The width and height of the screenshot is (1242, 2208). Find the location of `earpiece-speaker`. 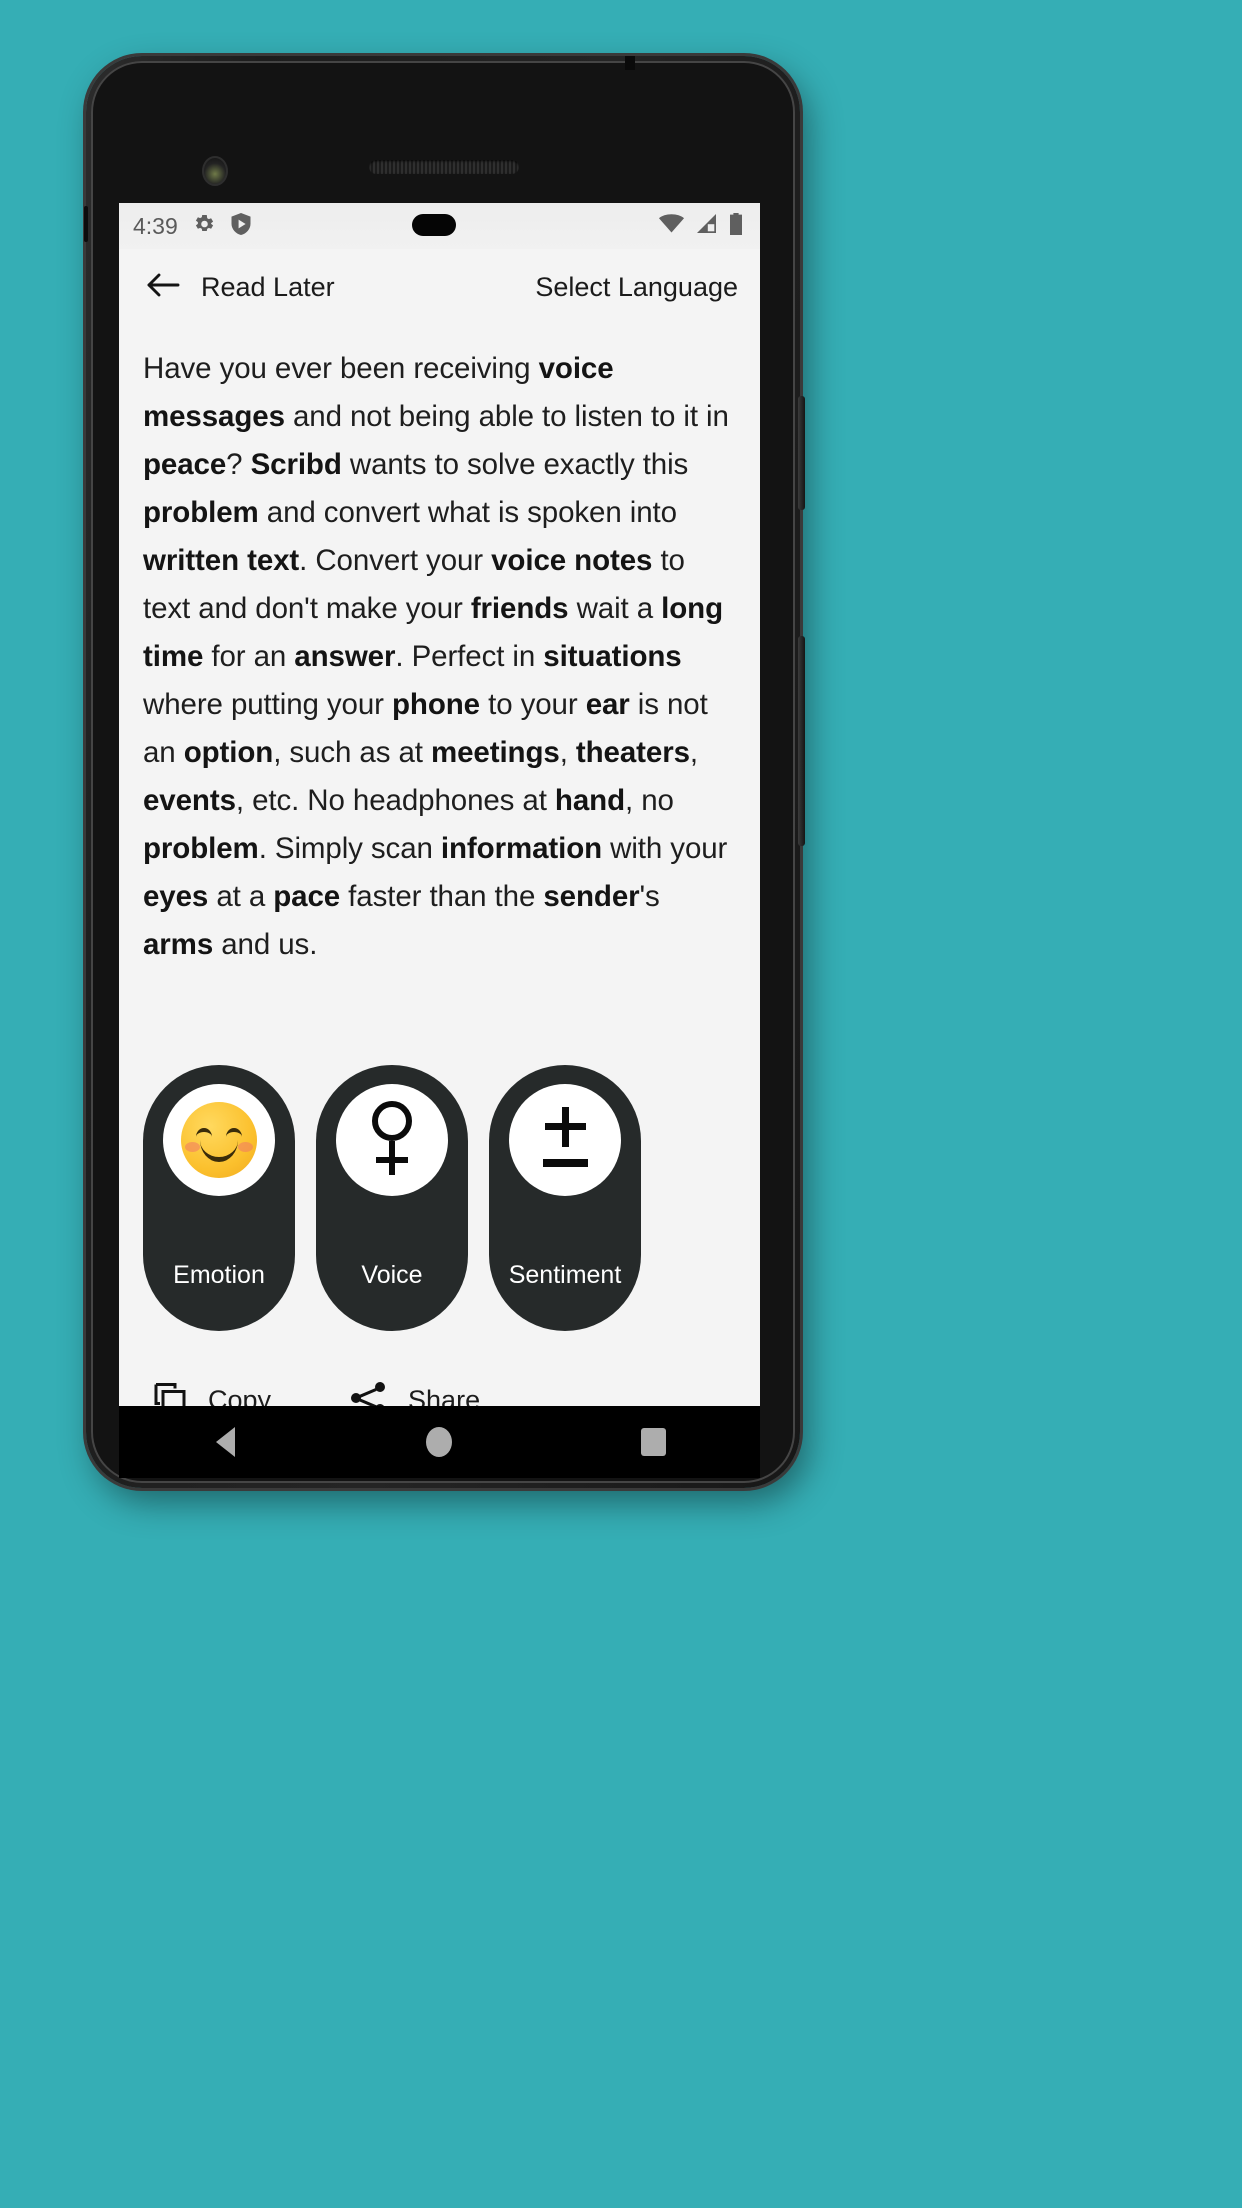

earpiece-speaker is located at coordinates (444, 167).